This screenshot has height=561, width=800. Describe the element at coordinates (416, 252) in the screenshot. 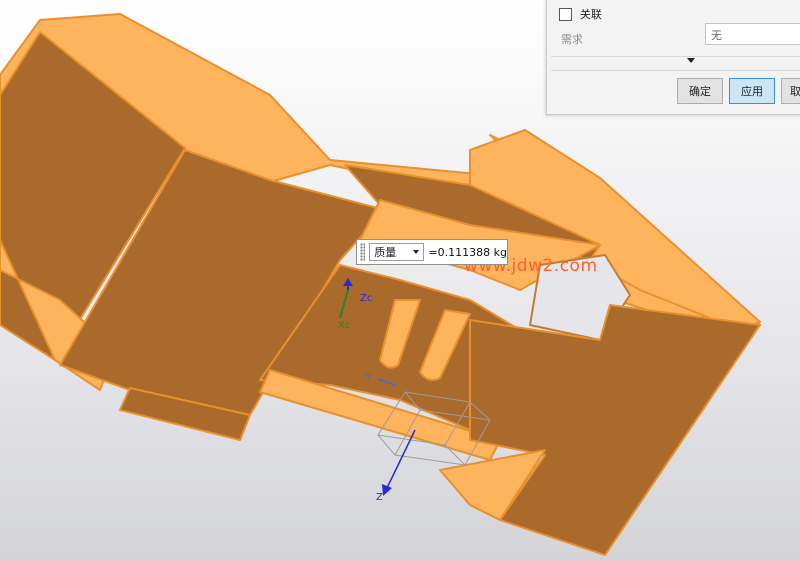

I see `chevron-down-icon` at that location.